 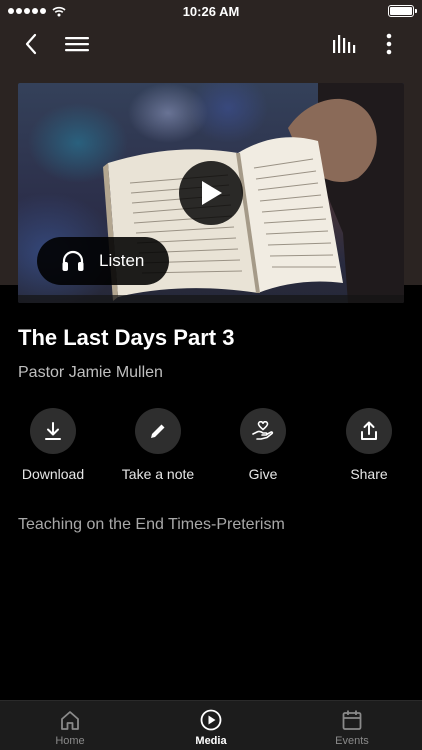 I want to click on play-button, so click(x=211, y=193).